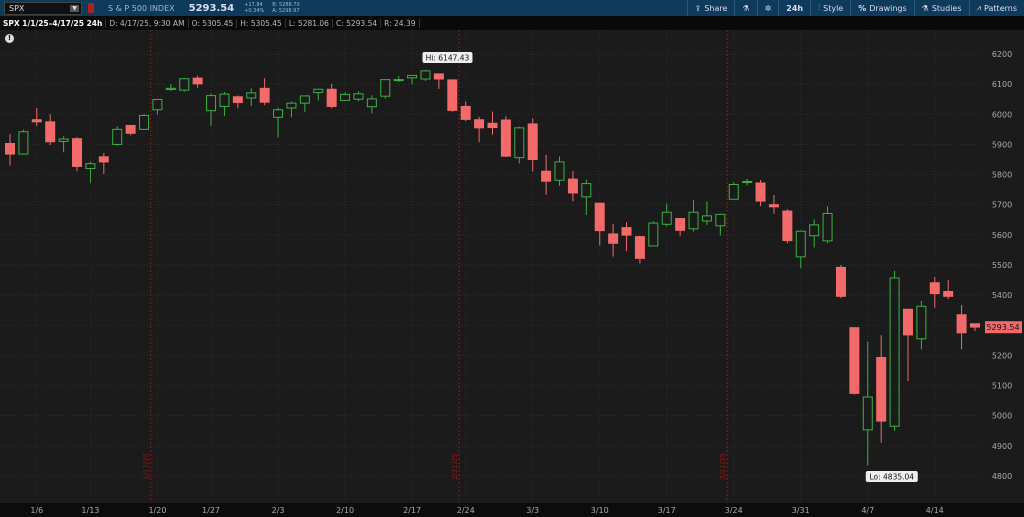  What do you see at coordinates (1002, 386) in the screenshot?
I see `y-tick-label: 5100` at bounding box center [1002, 386].